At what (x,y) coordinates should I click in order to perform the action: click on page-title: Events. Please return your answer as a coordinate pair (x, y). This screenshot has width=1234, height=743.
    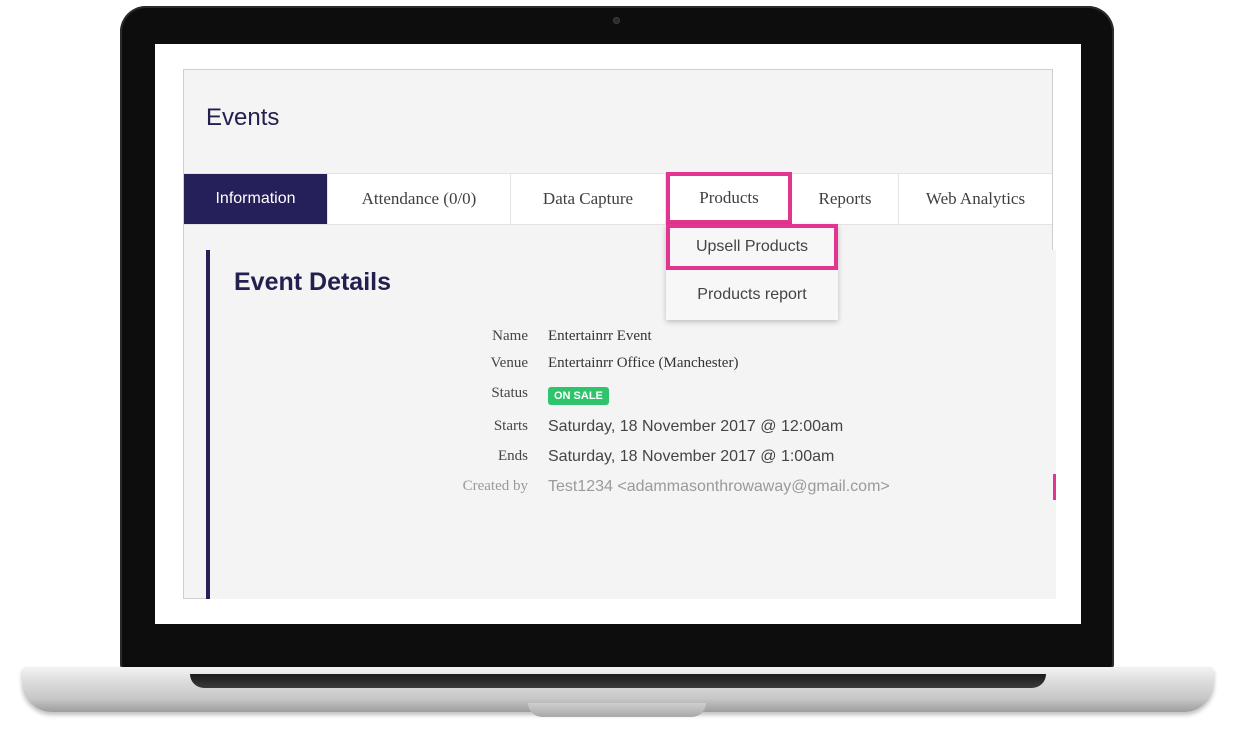
    Looking at the image, I should click on (243, 117).